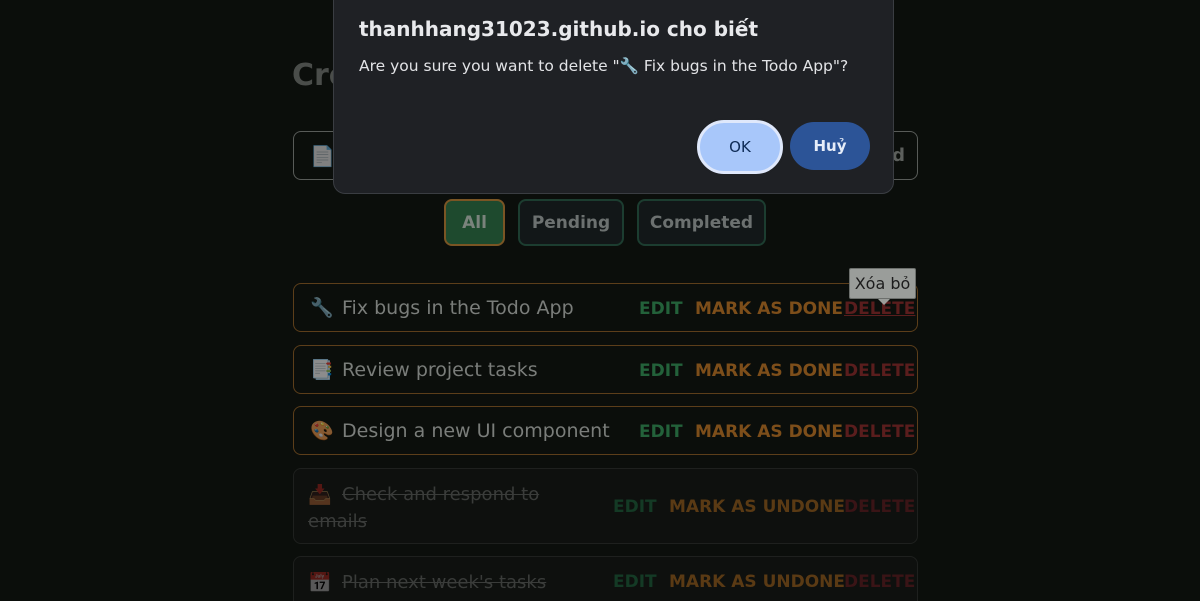 This screenshot has width=1200, height=601. I want to click on dialog-title: thanhhang31023.github.io cho biết, so click(559, 29).